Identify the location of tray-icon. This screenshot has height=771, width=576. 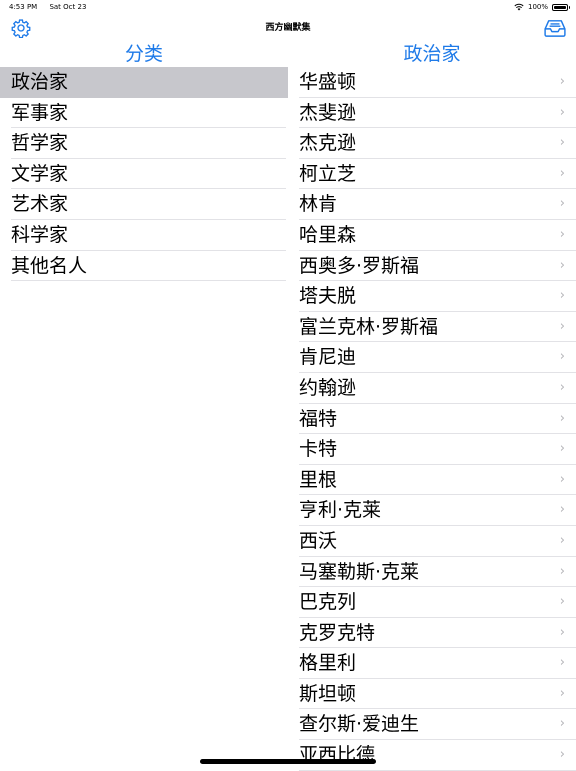
(555, 28).